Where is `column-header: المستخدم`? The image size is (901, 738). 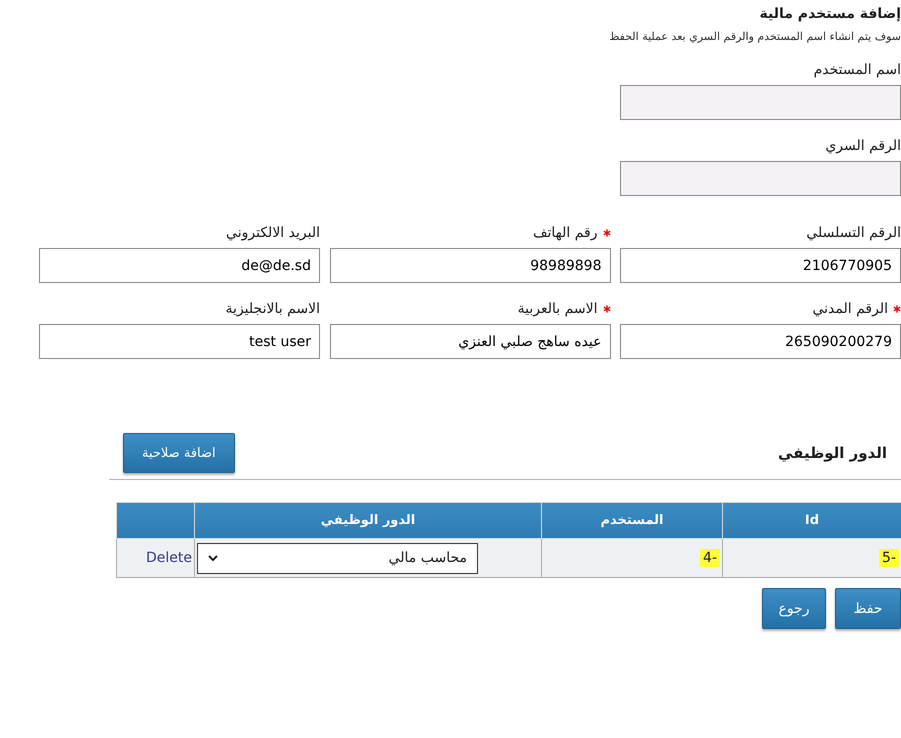 column-header: المستخدم is located at coordinates (632, 520).